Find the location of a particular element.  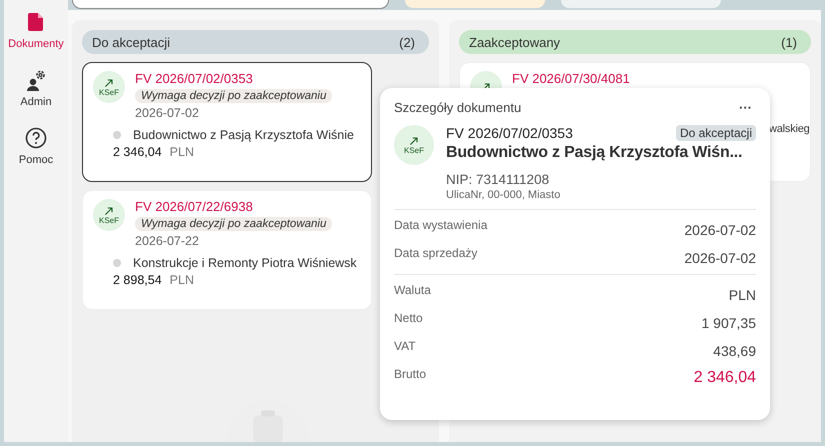

more-button: ··· is located at coordinates (745, 107).